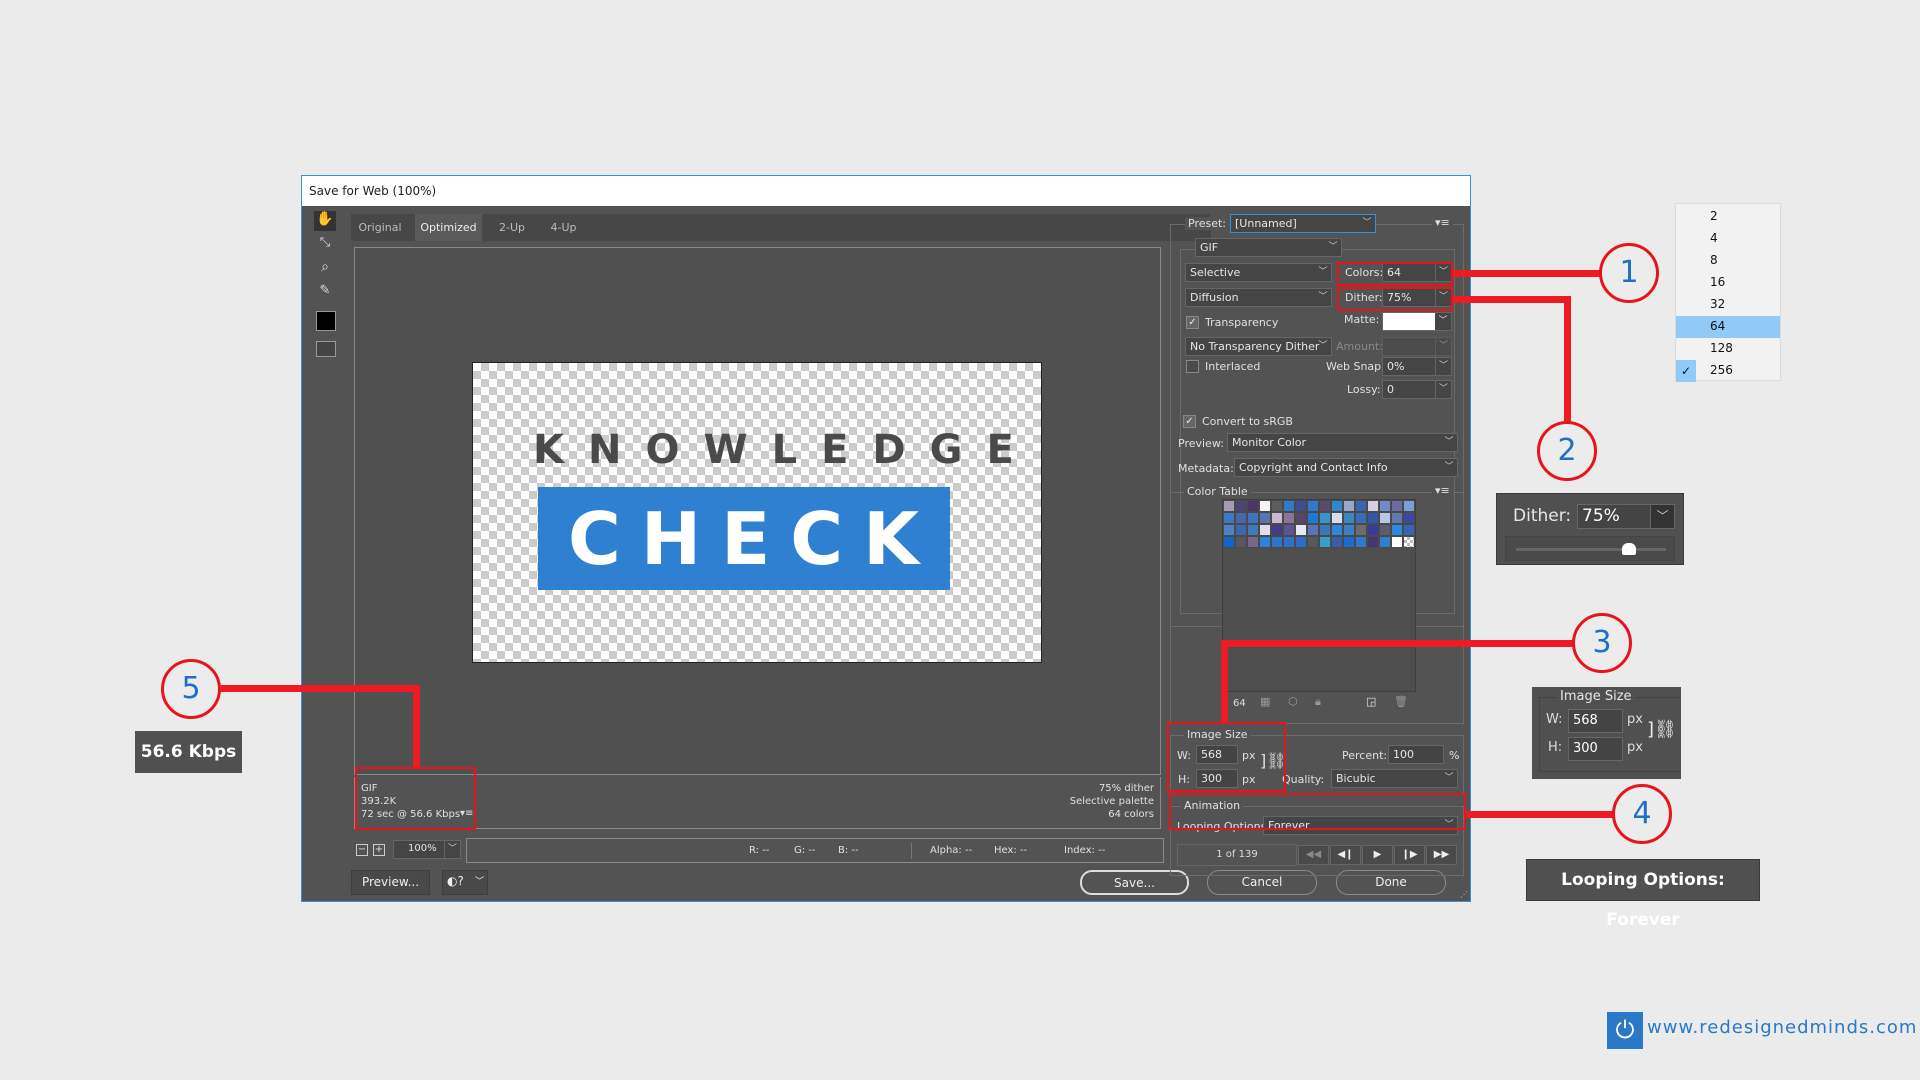 The width and height of the screenshot is (1920, 1080). What do you see at coordinates (1728, 371) in the screenshot?
I see `menu-item-colors-256: 256 ✓` at bounding box center [1728, 371].